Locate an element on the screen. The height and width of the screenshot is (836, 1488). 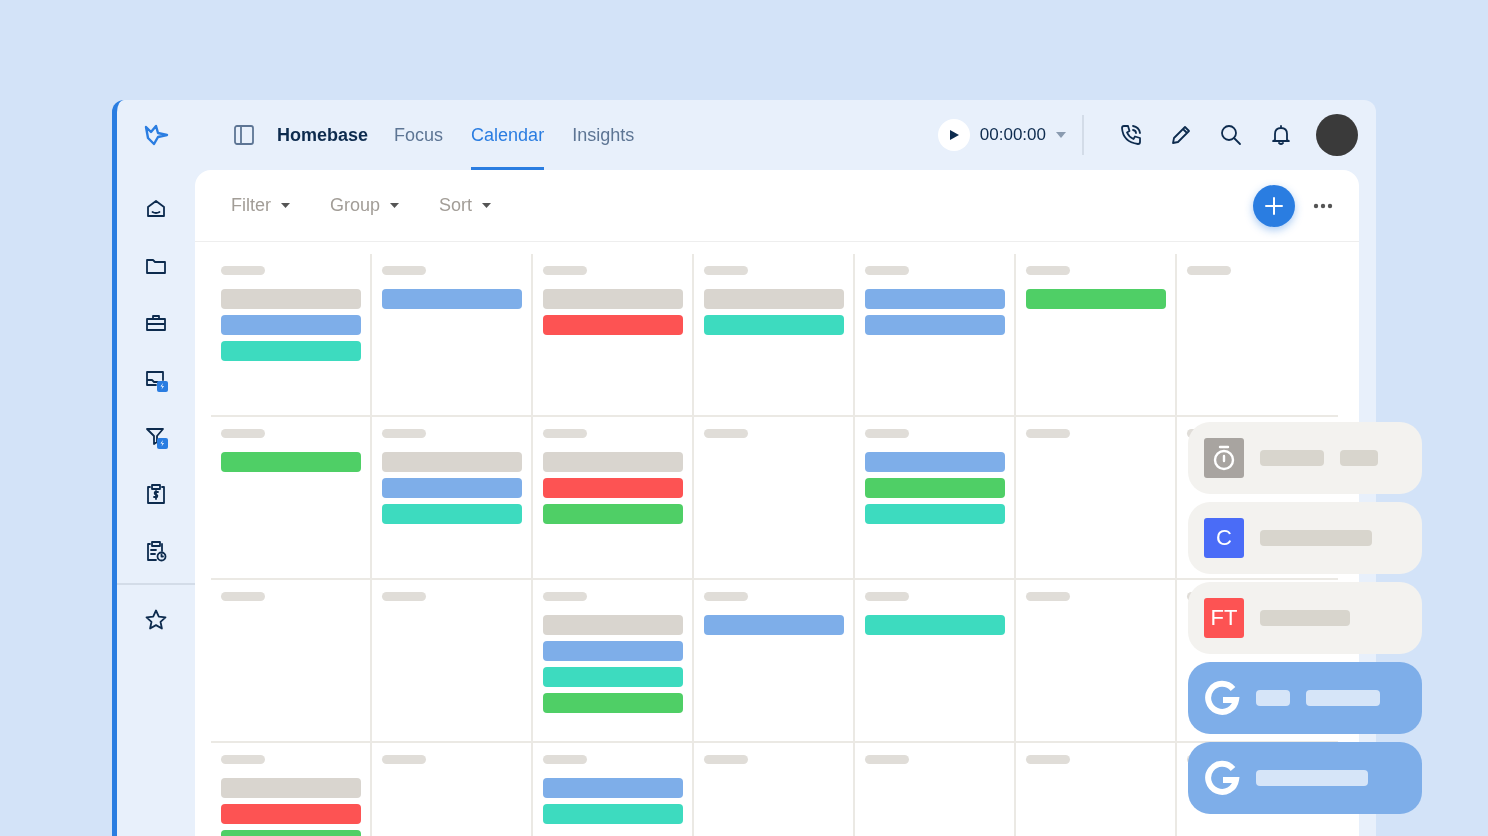
nav-tab: Insights is located at coordinates (603, 135).